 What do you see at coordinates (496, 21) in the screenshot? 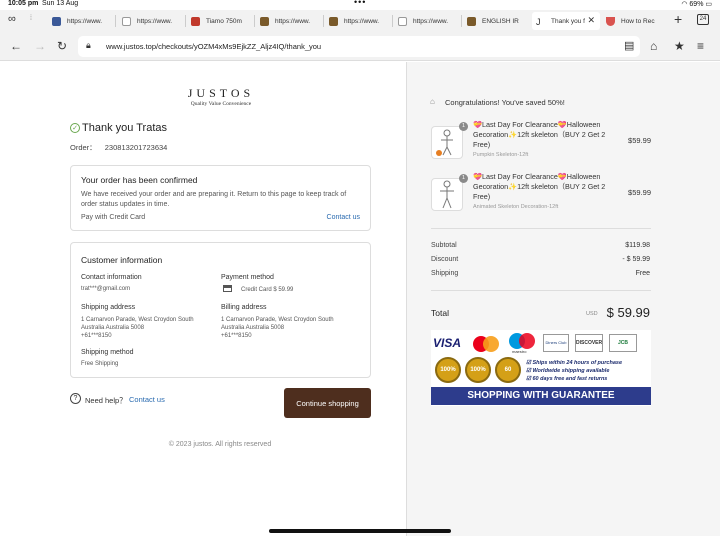
I see `tab-7: ENGLISH IR` at bounding box center [496, 21].